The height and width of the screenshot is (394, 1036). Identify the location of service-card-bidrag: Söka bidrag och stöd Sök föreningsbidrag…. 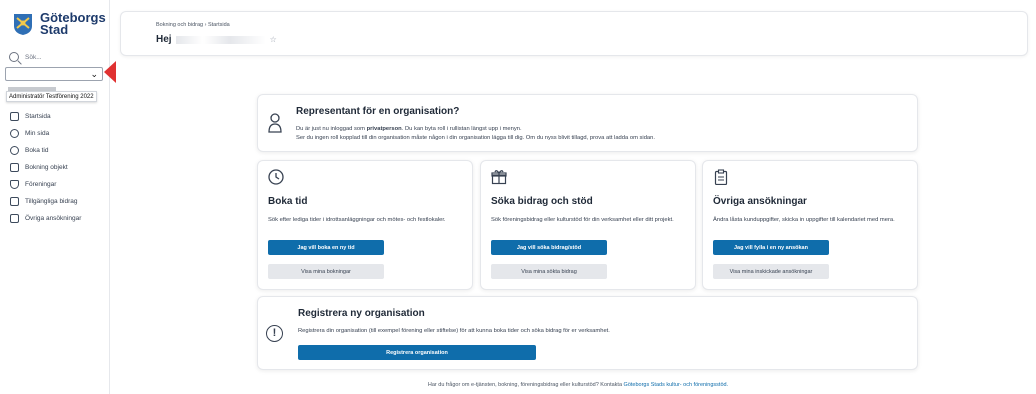
(588, 225).